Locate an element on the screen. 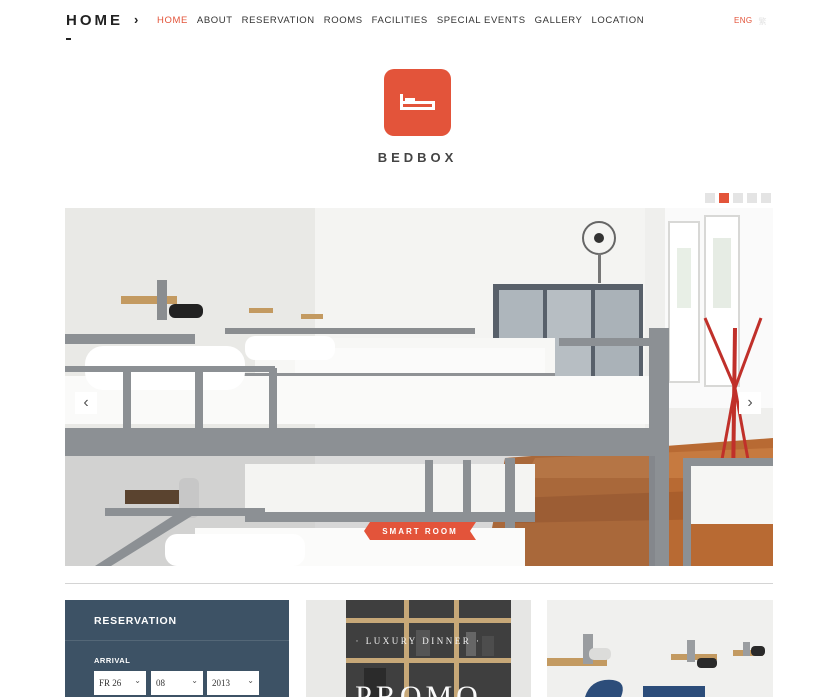 The height and width of the screenshot is (697, 839). reservation-title: RESERVATION is located at coordinates (135, 621).